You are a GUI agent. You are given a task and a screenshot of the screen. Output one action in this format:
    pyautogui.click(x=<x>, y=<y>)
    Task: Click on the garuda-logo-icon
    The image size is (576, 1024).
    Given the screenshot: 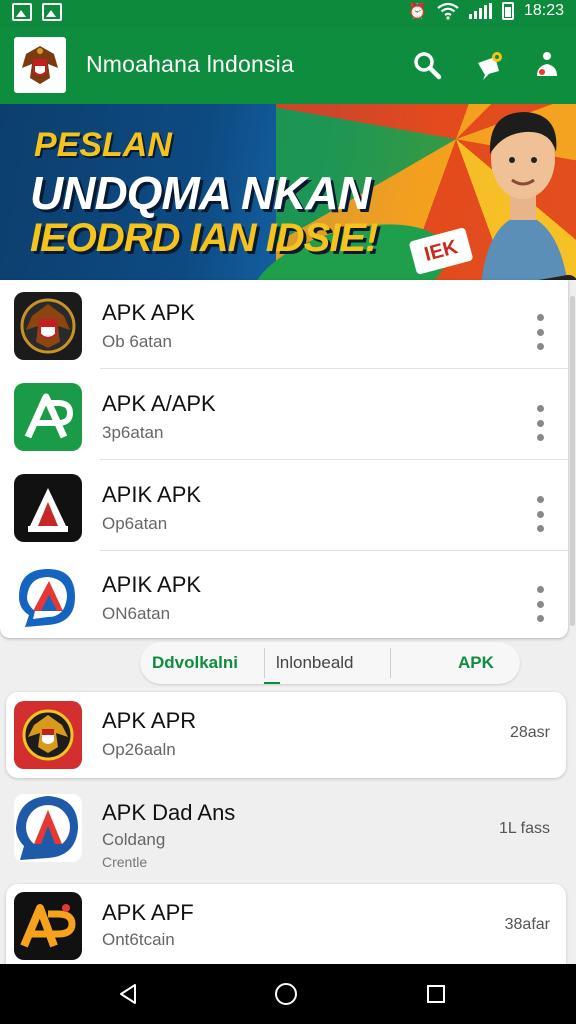 What is the action you would take?
    pyautogui.click(x=40, y=65)
    